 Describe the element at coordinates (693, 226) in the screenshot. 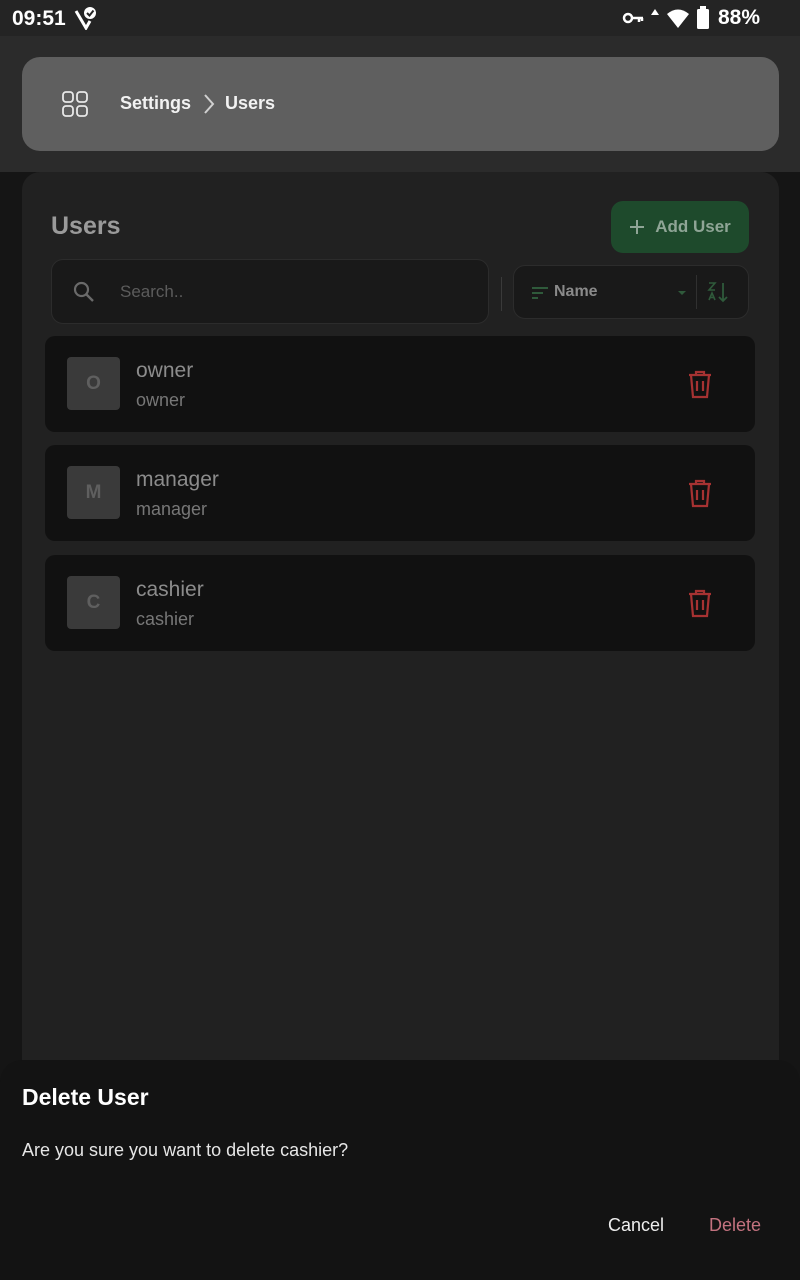

I see `add-user-label: Add User` at that location.